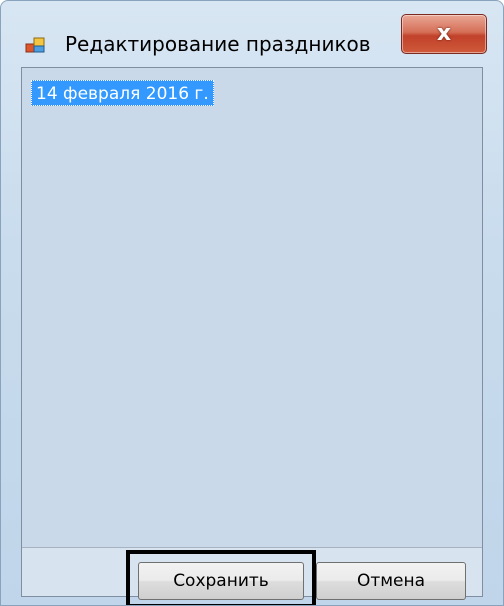  I want to click on cancel-button: Отмена, so click(391, 581).